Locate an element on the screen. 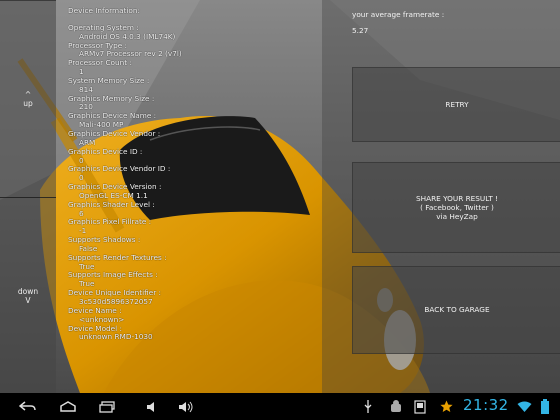 The image size is (560, 420). retry-button: RETRY is located at coordinates (456, 104).